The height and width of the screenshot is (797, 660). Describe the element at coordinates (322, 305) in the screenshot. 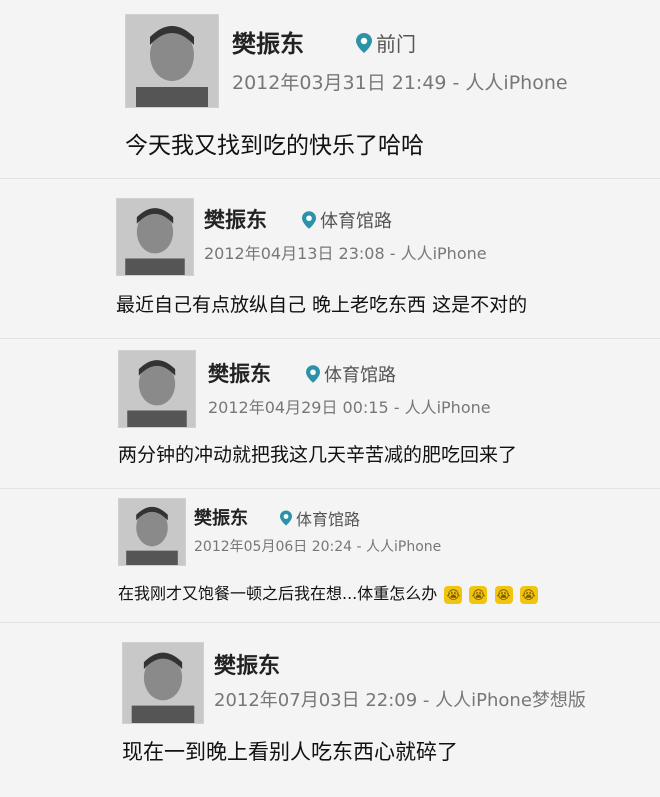

I see `post-content: 最近自己有点放纵自己 晚上老吃东西 这是不对的` at that location.